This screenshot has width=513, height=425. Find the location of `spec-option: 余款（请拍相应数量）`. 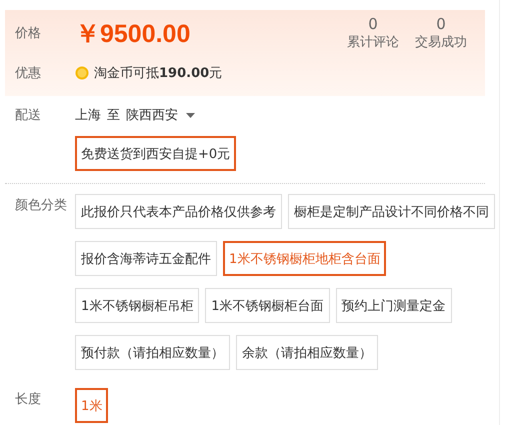

spec-option: 余款（请拍相应数量） is located at coordinates (307, 352).